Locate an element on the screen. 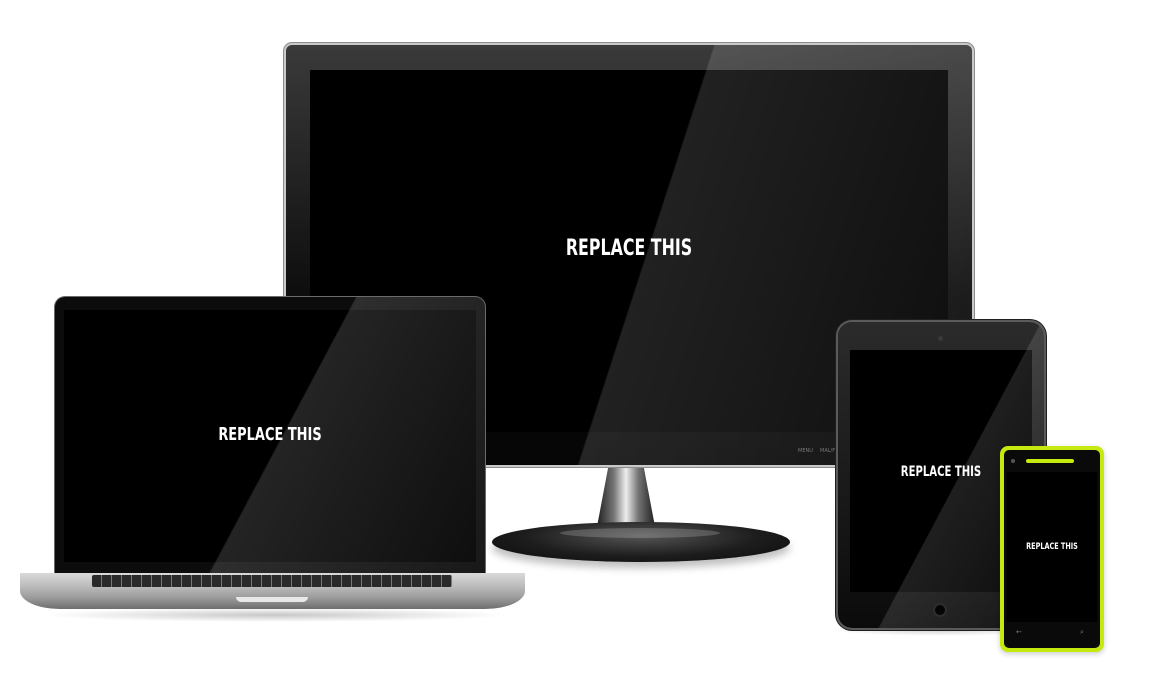  phone-screen: REPLACE THIS is located at coordinates (1052, 547).